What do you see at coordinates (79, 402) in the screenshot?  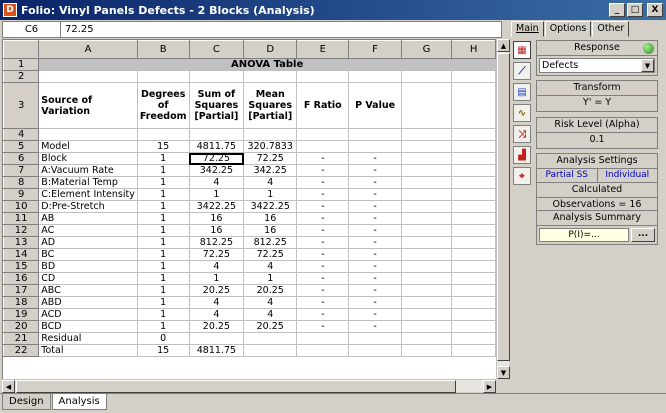 I see `sheet-tab-analysis: Analysis` at bounding box center [79, 402].